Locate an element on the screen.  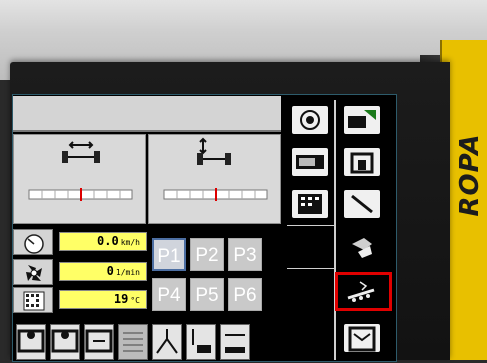
sensor-wand-icon is located at coordinates (362, 204).